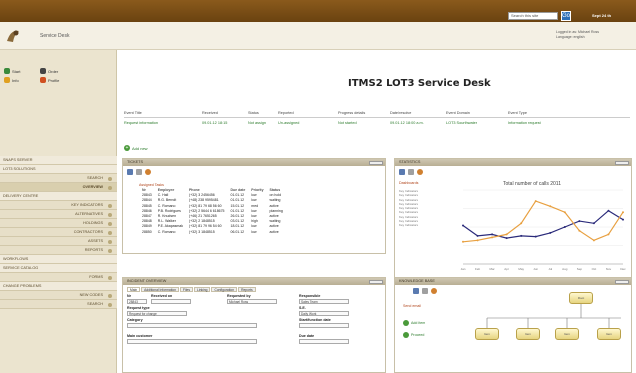 Image resolution: width=636 pixels, height=373 pixels. I want to click on quick-order: Order, so click(49, 71).